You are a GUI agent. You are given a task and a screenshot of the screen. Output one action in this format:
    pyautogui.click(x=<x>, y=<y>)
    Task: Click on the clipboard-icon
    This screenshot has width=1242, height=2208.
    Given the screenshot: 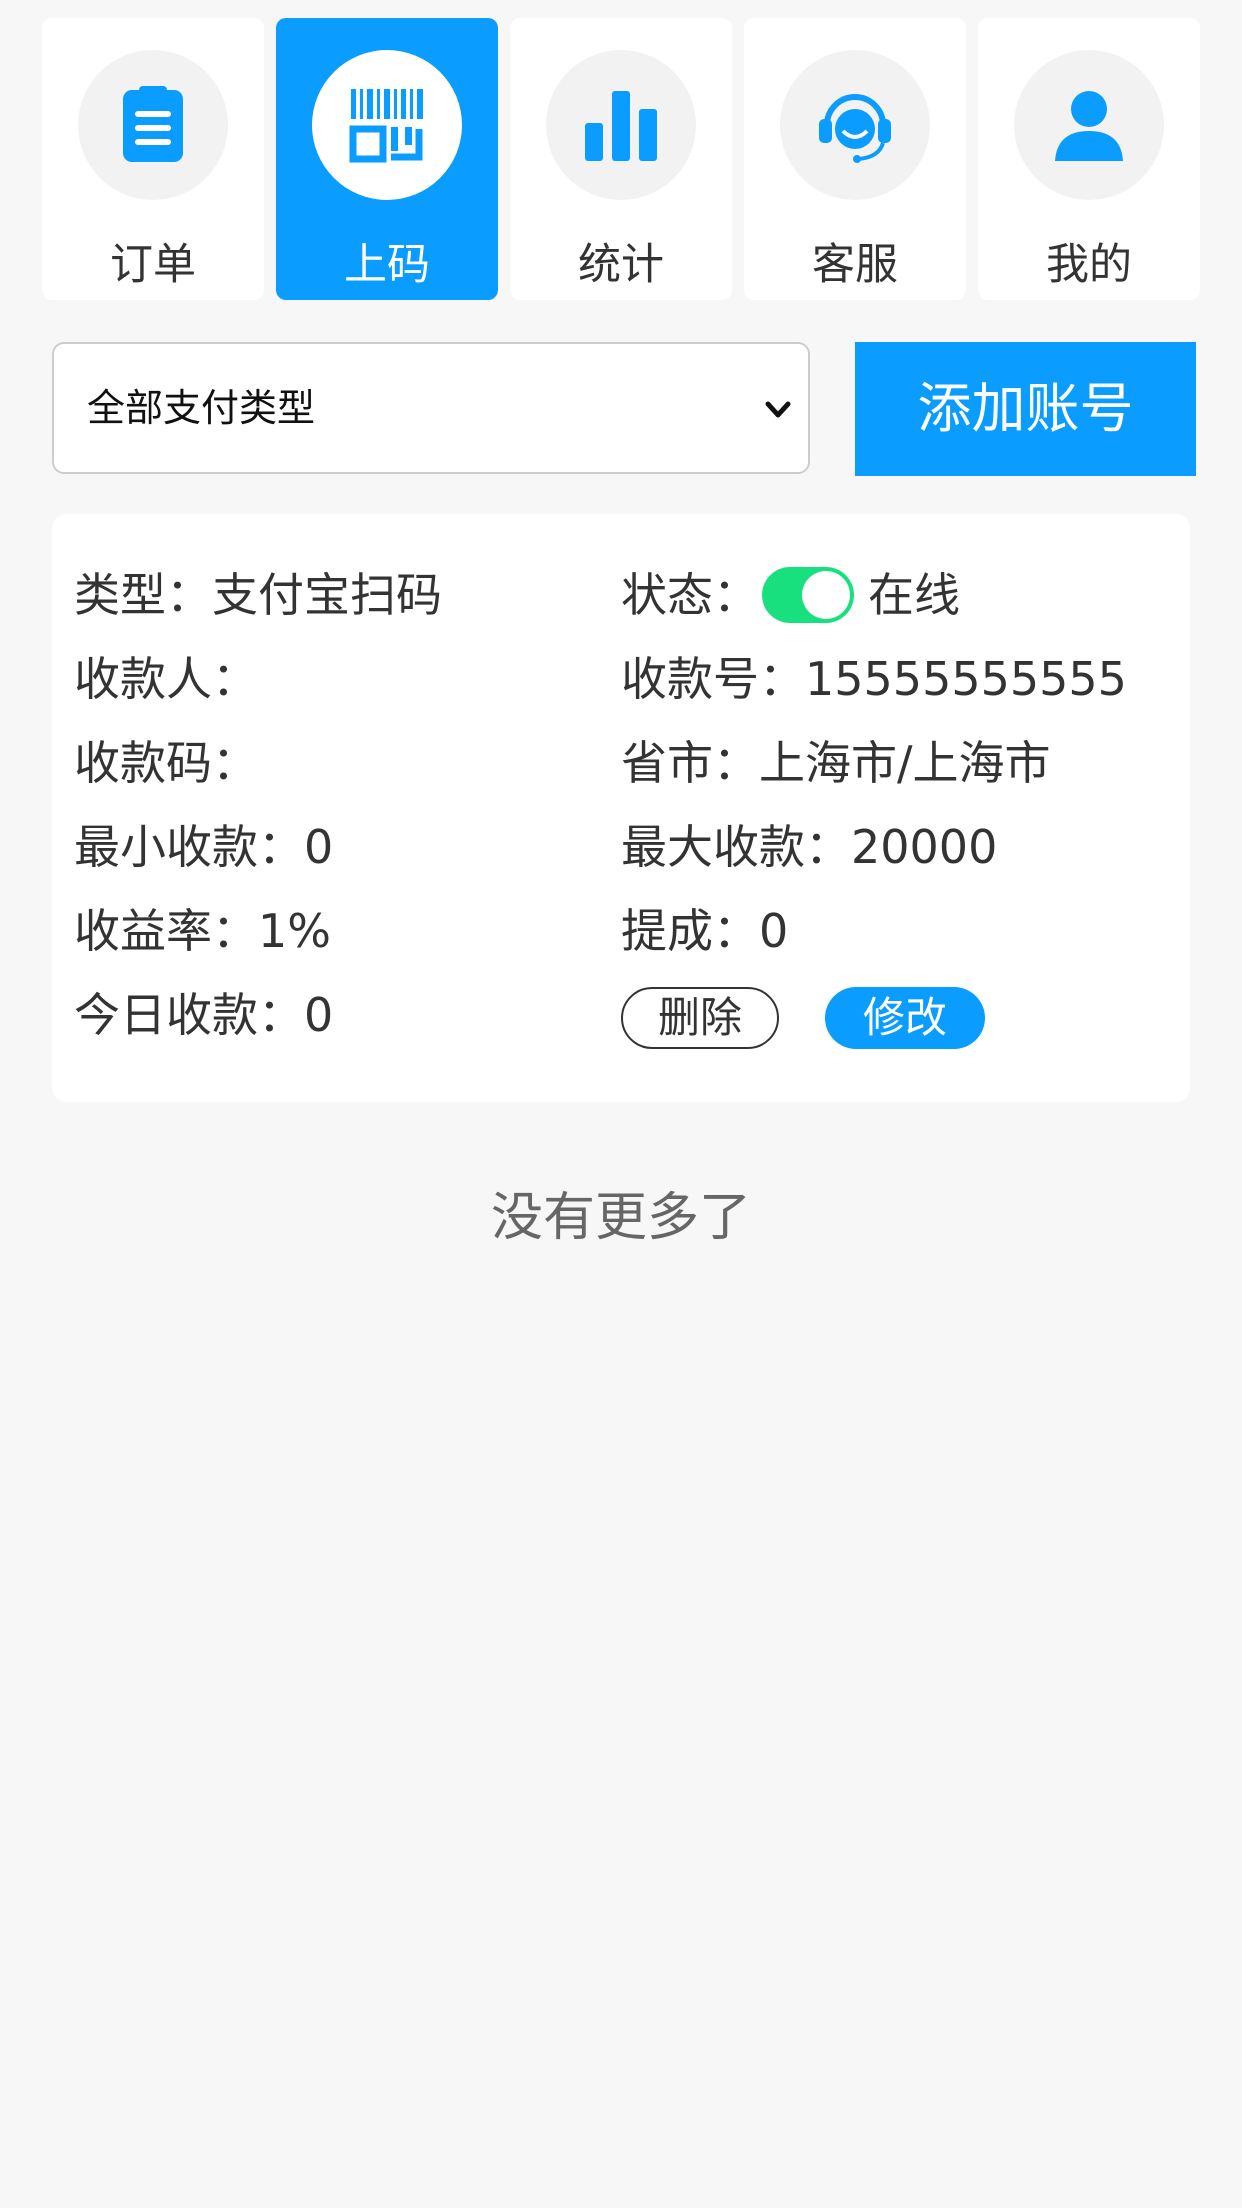 What is the action you would take?
    pyautogui.click(x=153, y=124)
    